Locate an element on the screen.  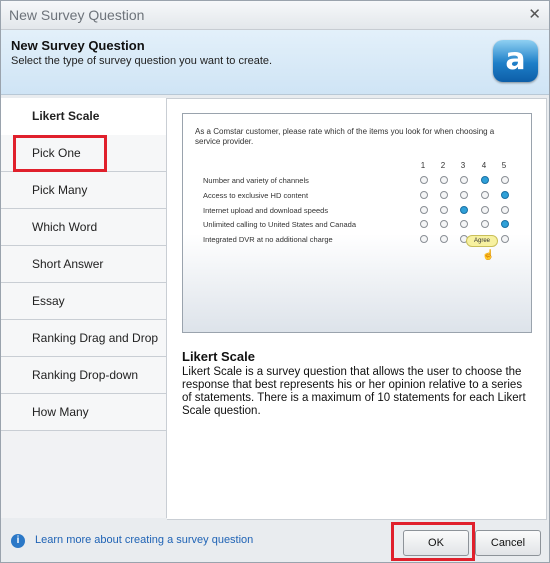
sidebar-item-ranking-drop-down: Ranking Drop-down is located at coordinates (83, 375).